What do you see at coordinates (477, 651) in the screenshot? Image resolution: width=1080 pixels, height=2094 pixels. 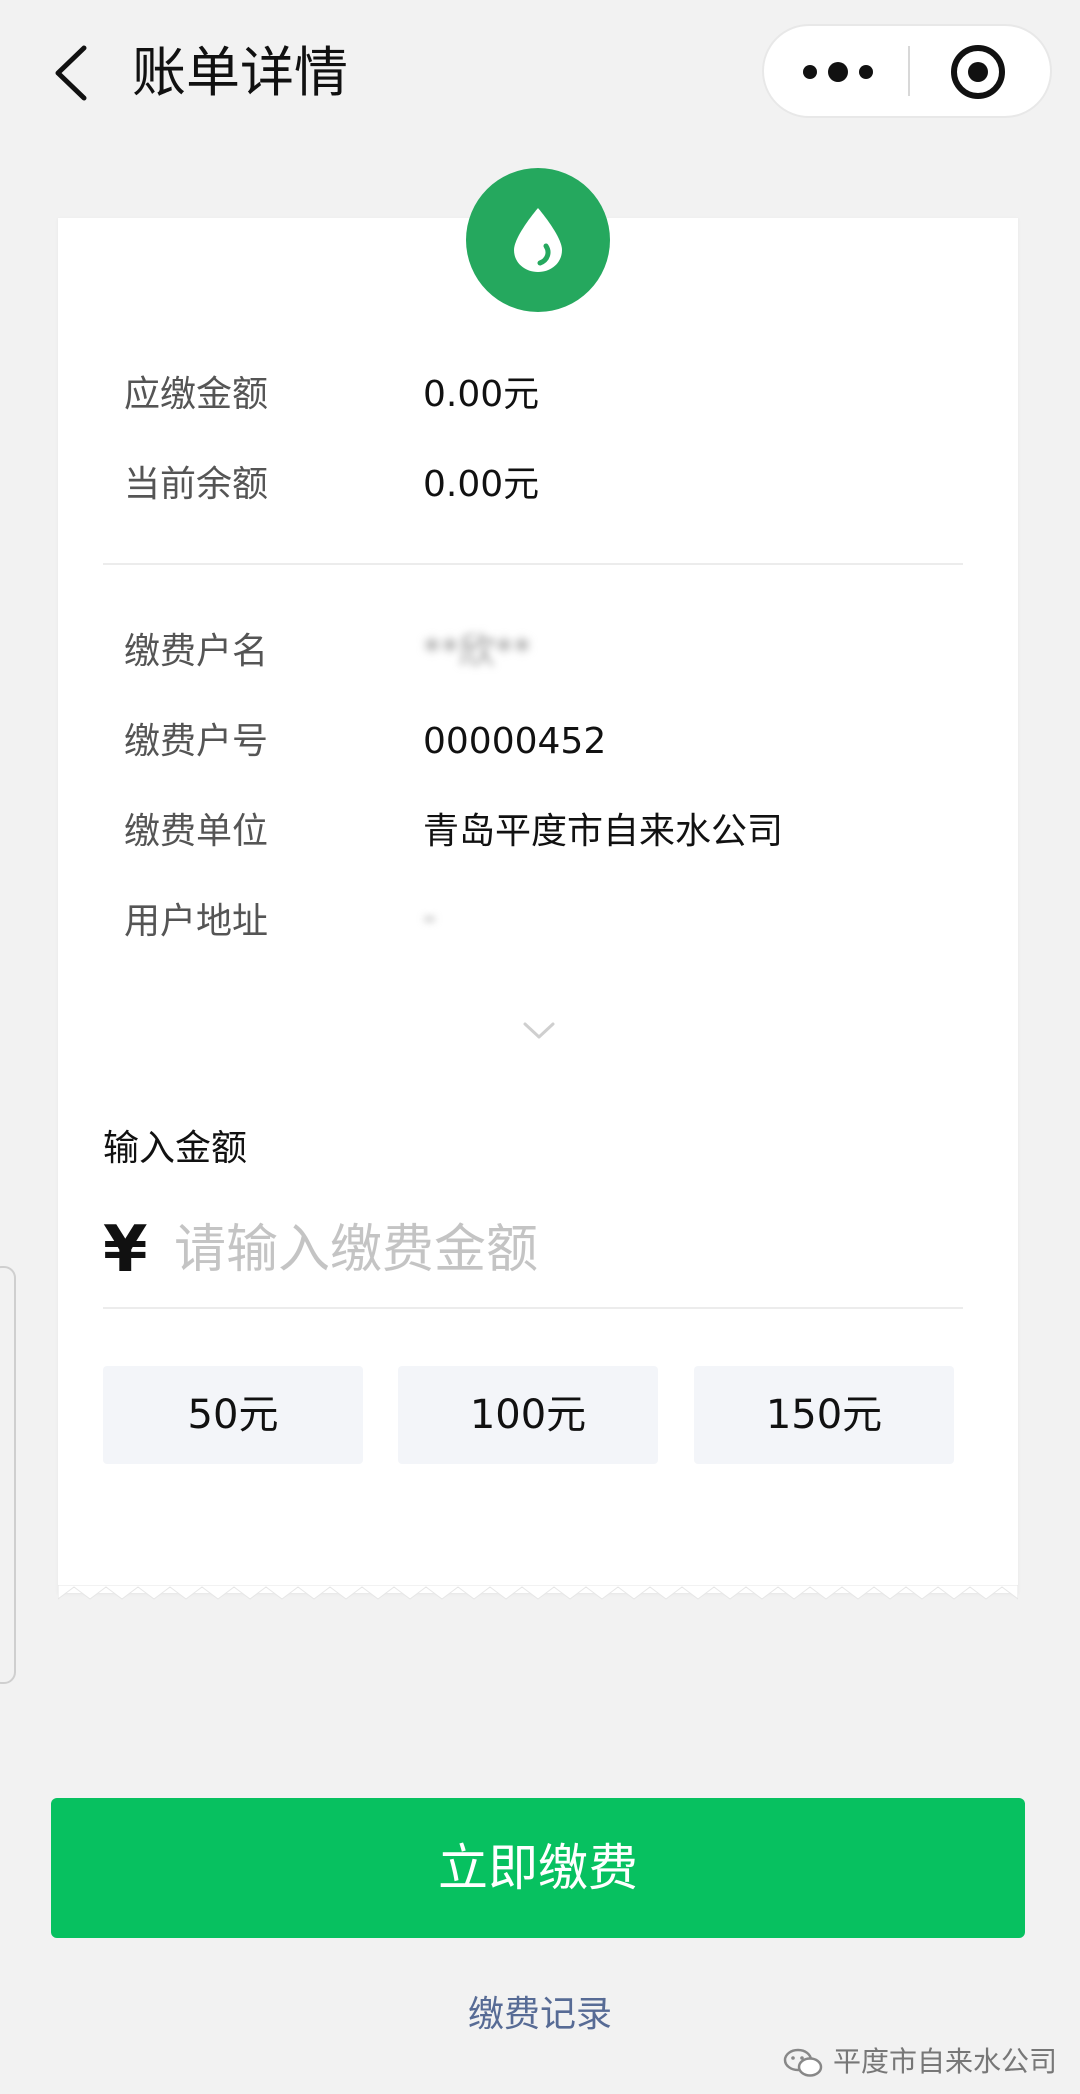 I see `account-name-value: **欣**` at bounding box center [477, 651].